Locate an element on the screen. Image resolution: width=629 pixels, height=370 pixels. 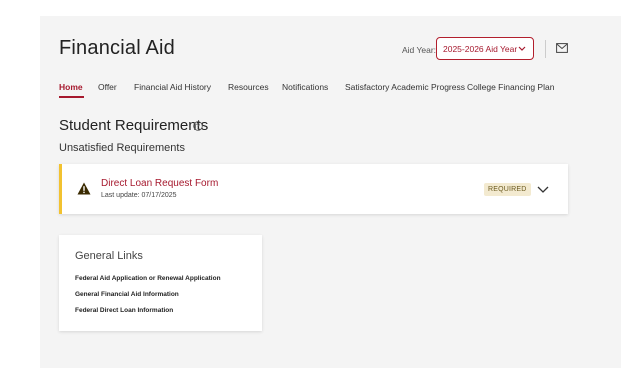
required-badge: REQUIRED is located at coordinates (507, 189).